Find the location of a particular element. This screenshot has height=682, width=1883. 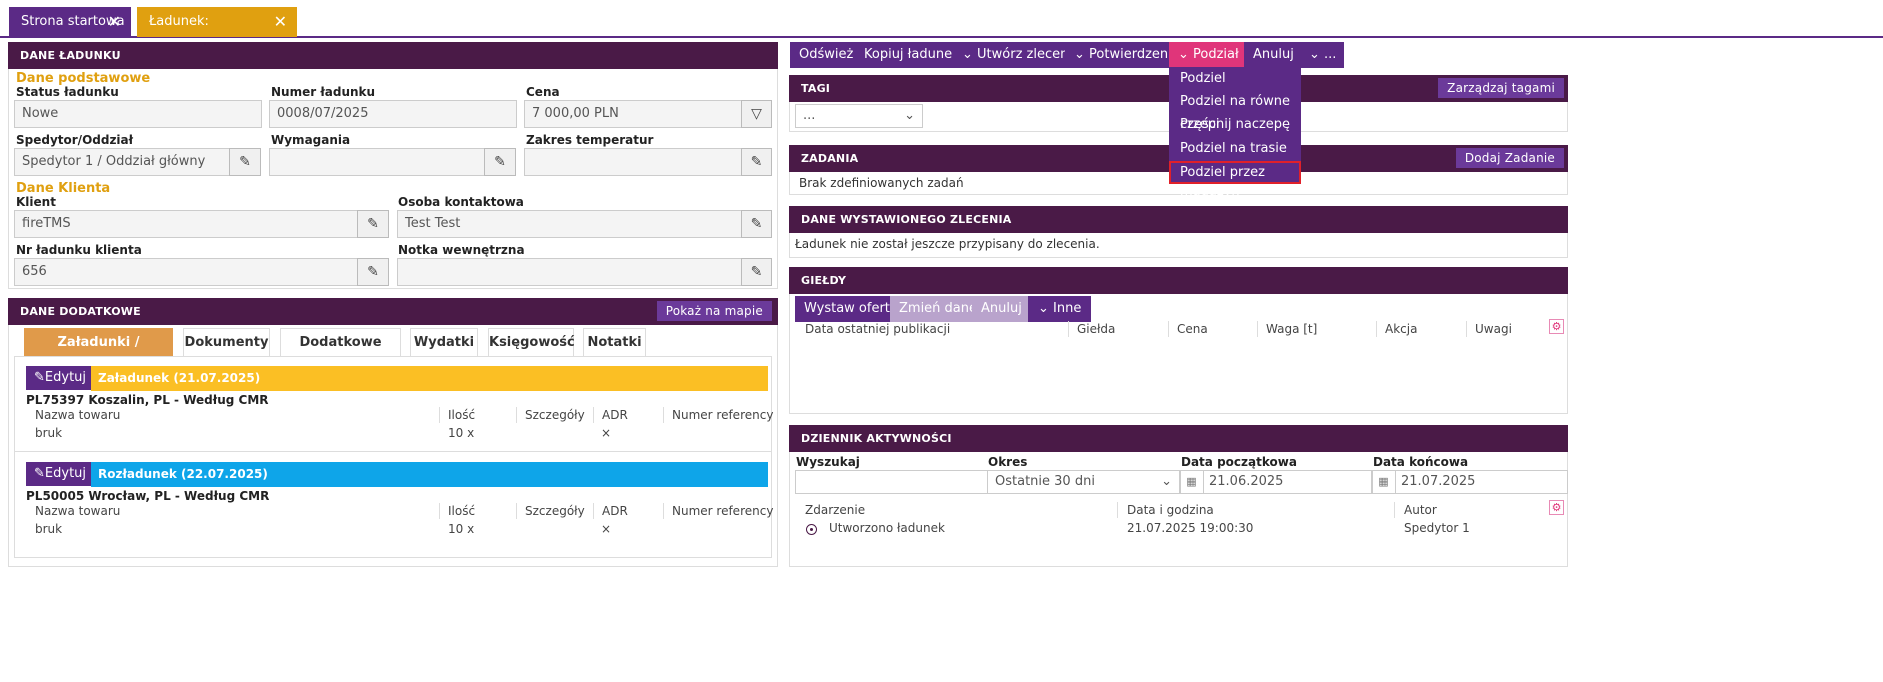

klient-field: fireTMS is located at coordinates (186, 224).